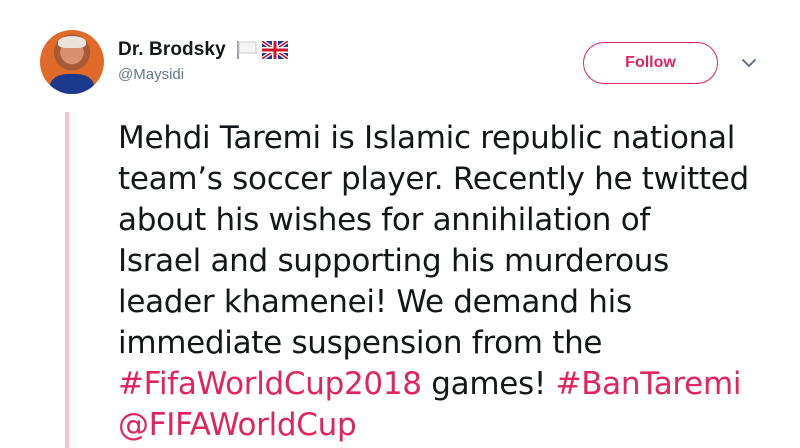  What do you see at coordinates (375, 302) in the screenshot?
I see `tweet-line: leader khamenei! We demand his` at bounding box center [375, 302].